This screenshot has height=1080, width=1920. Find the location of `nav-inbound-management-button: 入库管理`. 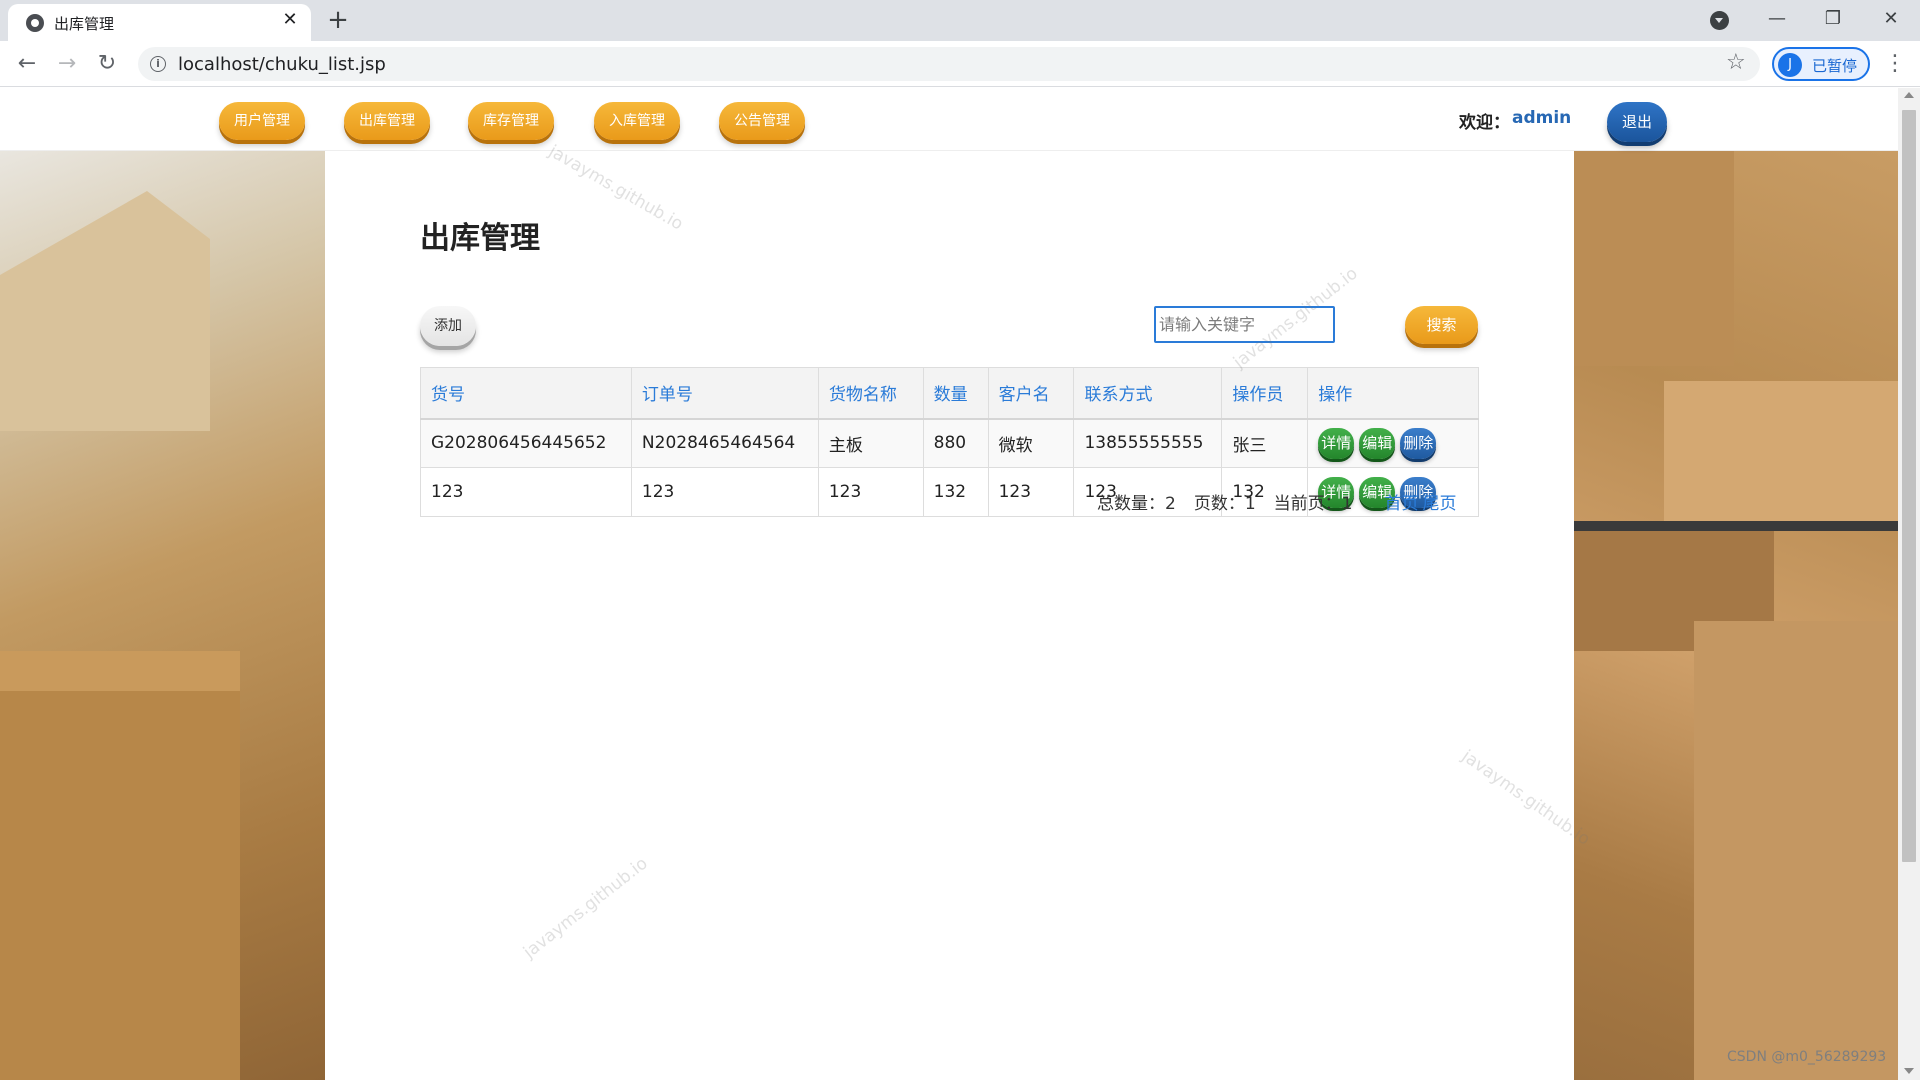

nav-inbound-management-button: 入库管理 is located at coordinates (637, 121).